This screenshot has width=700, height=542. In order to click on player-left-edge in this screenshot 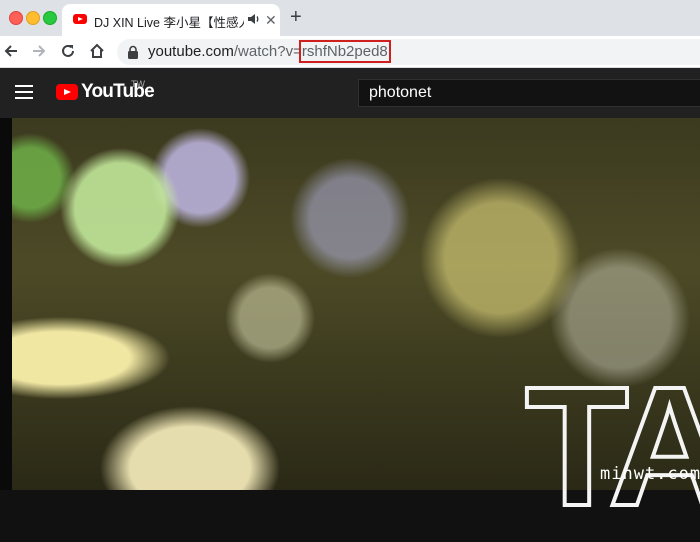, I will do `click(6, 304)`.